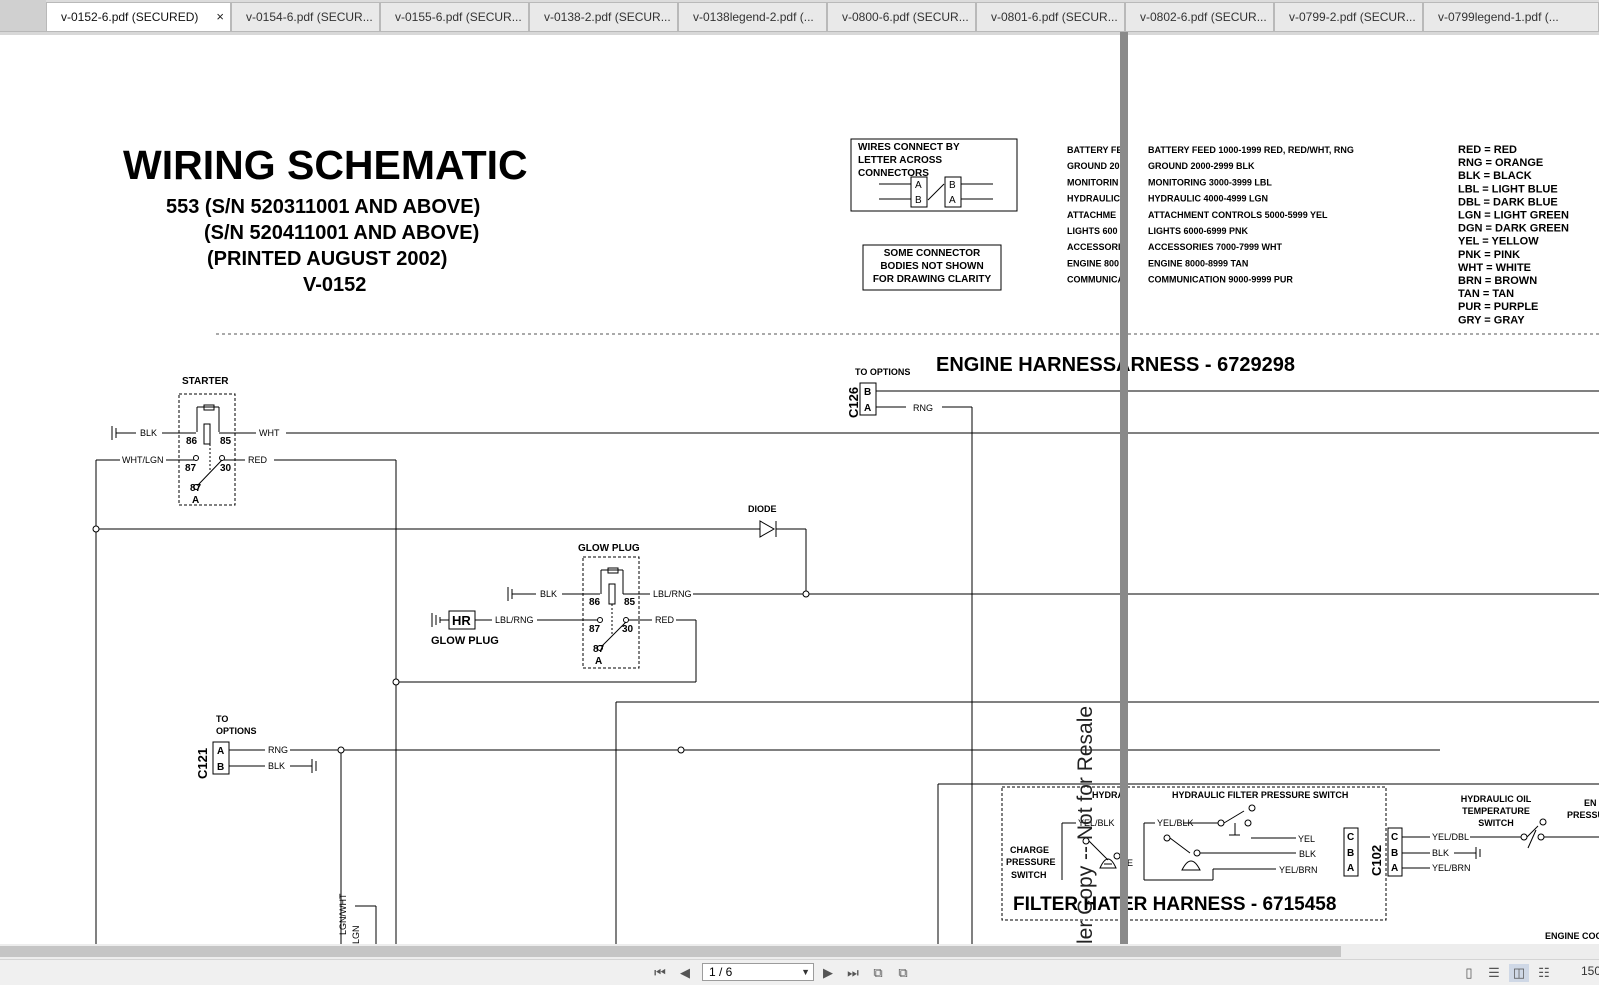 The image size is (1599, 985). What do you see at coordinates (670, 951) in the screenshot?
I see `scrollbar-thumb` at bounding box center [670, 951].